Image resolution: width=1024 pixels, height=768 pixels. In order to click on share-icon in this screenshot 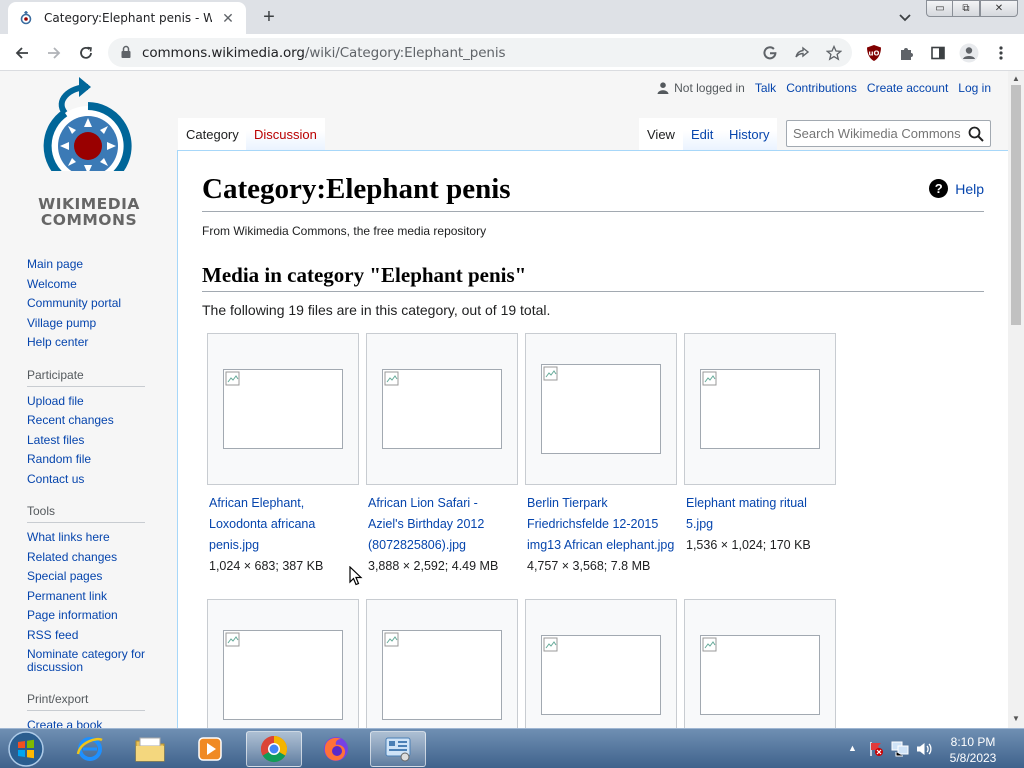, I will do `click(802, 53)`.